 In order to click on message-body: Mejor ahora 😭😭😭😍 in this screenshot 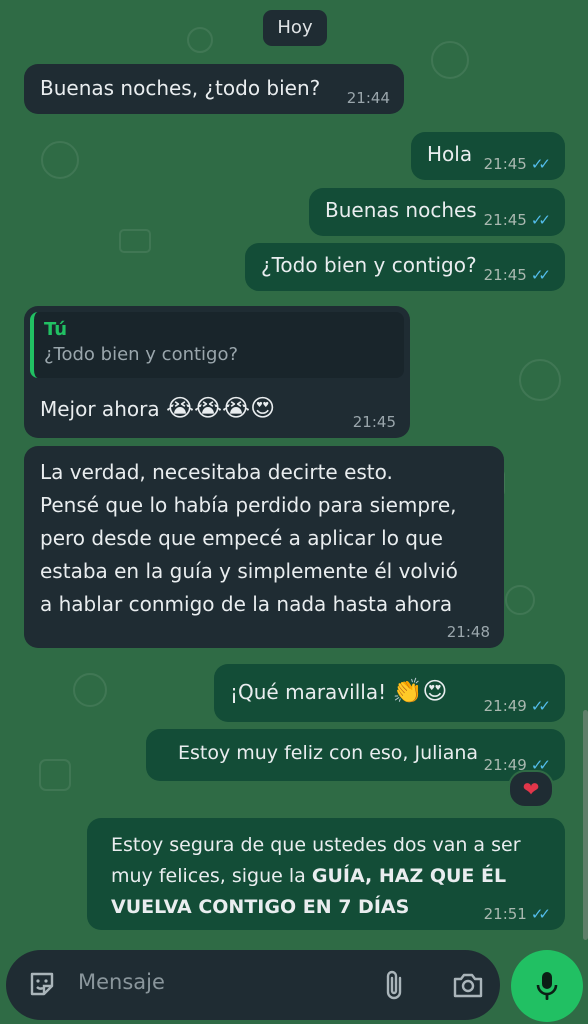, I will do `click(157, 409)`.